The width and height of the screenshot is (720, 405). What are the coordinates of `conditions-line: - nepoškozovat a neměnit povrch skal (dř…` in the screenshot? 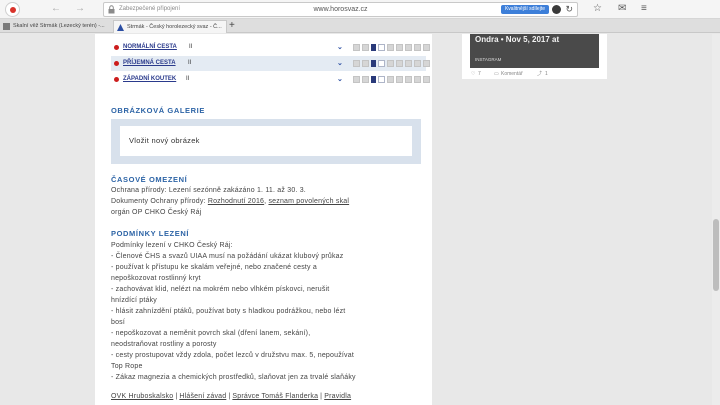 It's located at (211, 333).